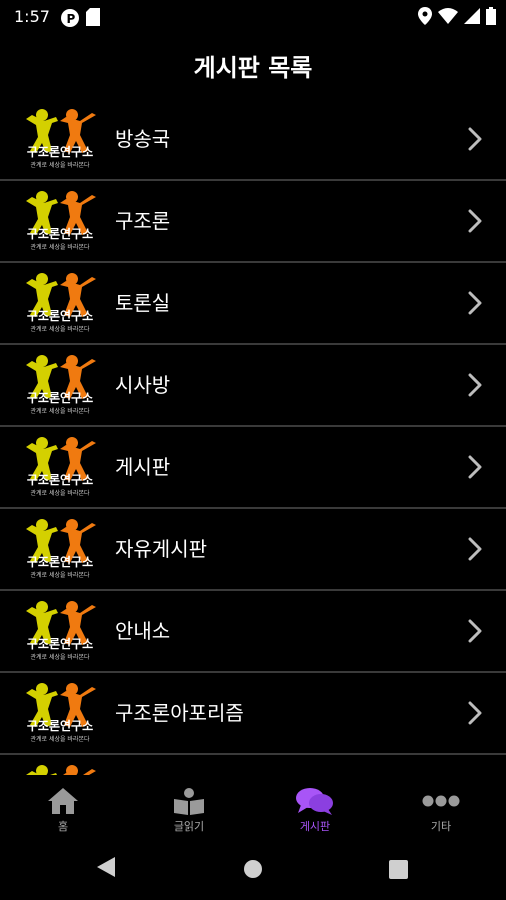 The width and height of the screenshot is (506, 900). What do you see at coordinates (143, 139) in the screenshot?
I see `board-item-label: 방송국` at bounding box center [143, 139].